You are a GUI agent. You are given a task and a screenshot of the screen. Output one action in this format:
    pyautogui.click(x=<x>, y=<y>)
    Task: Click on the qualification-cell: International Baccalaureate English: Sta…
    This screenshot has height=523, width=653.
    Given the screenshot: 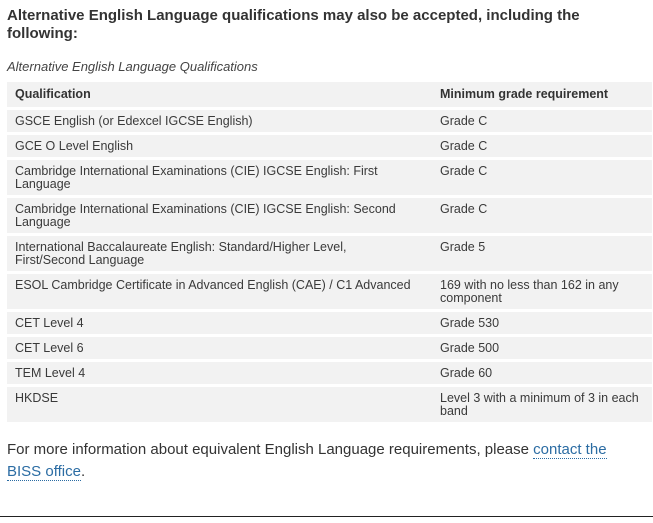 What is the action you would take?
    pyautogui.click(x=219, y=253)
    